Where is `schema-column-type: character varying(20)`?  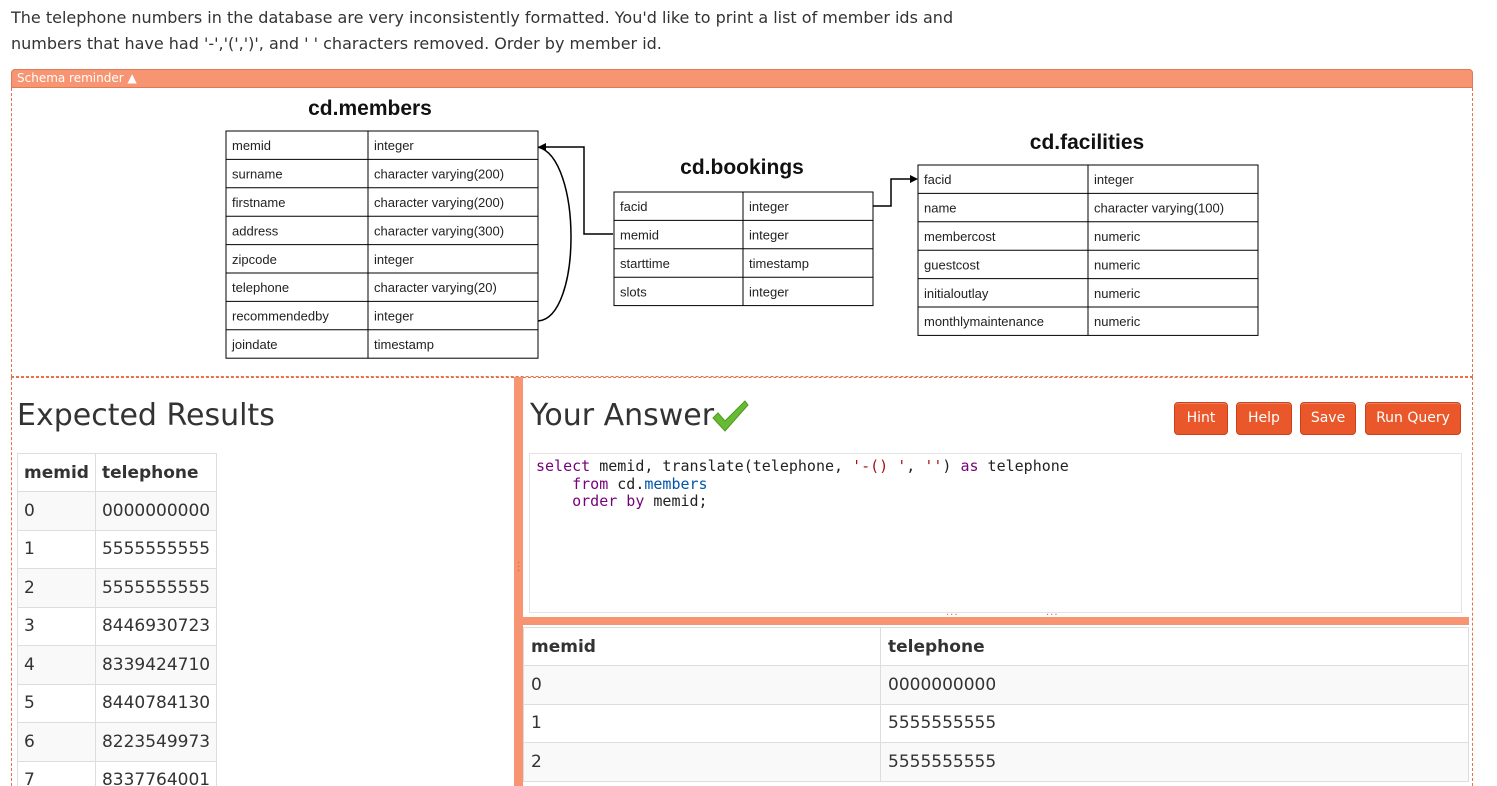 schema-column-type: character varying(20) is located at coordinates (435, 287).